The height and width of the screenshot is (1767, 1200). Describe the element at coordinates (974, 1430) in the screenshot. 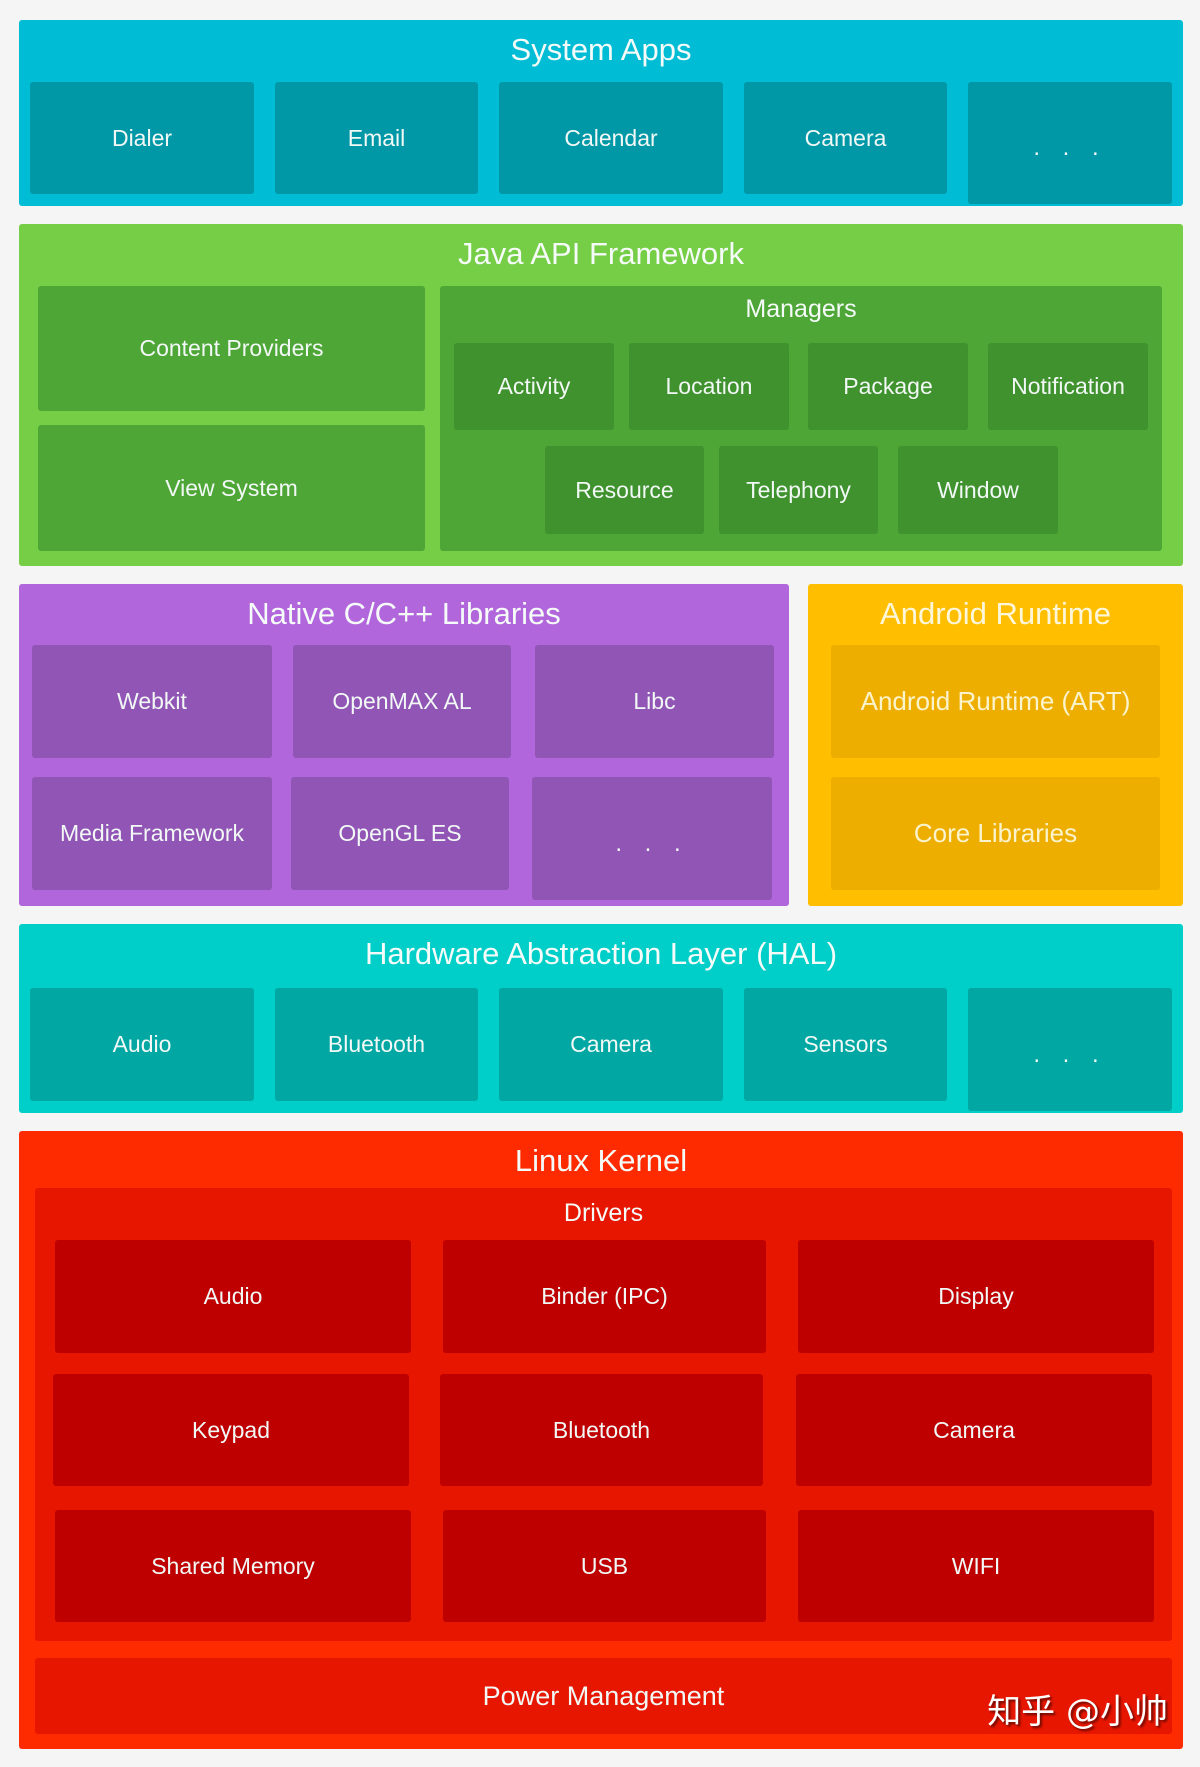

I see `driver-camera: Camera` at that location.